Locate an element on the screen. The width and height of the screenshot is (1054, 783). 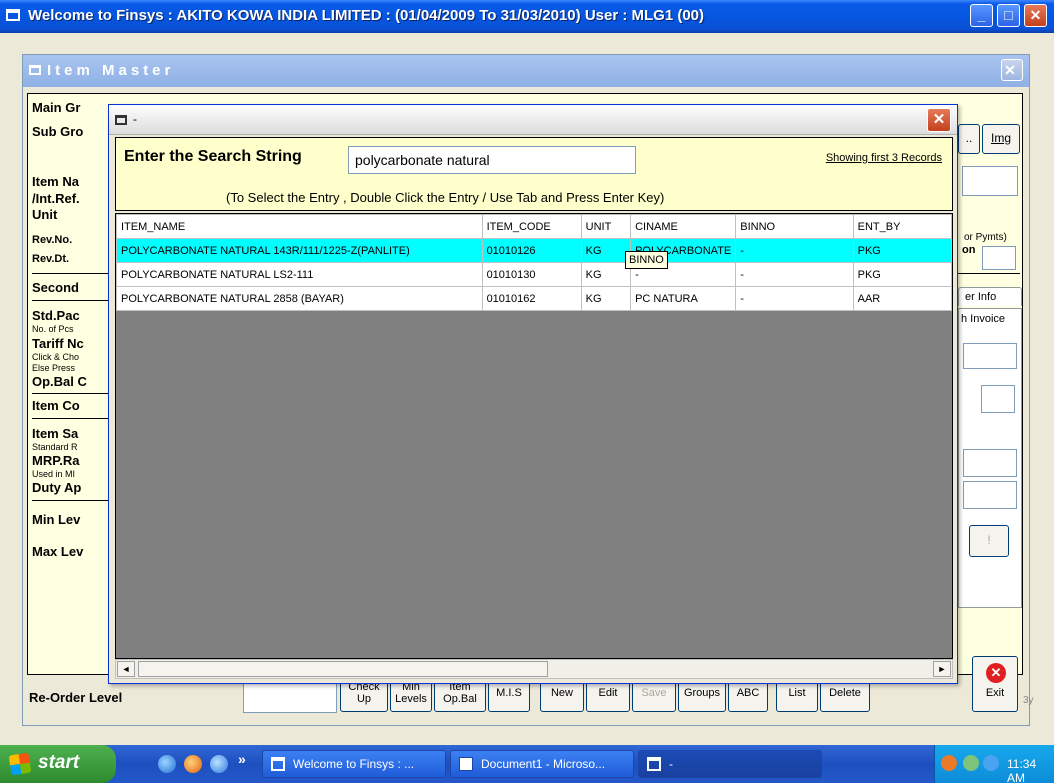
tray-arrow-icon is located at coordinates (949, 763).